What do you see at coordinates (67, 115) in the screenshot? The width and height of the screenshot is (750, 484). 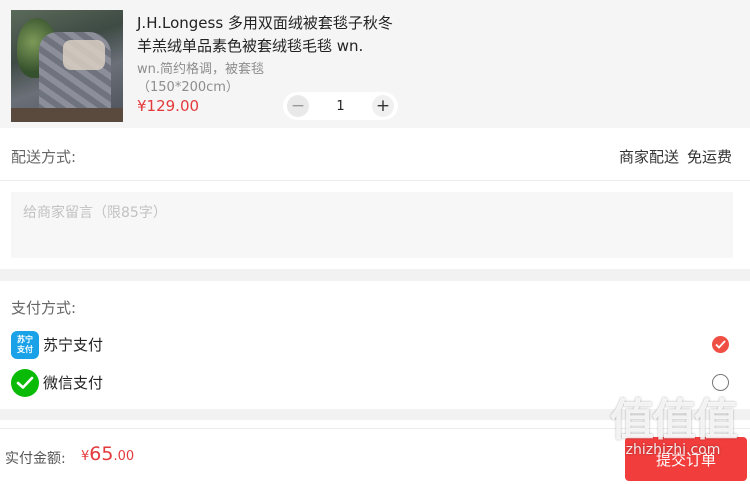 I see `floor-image` at bounding box center [67, 115].